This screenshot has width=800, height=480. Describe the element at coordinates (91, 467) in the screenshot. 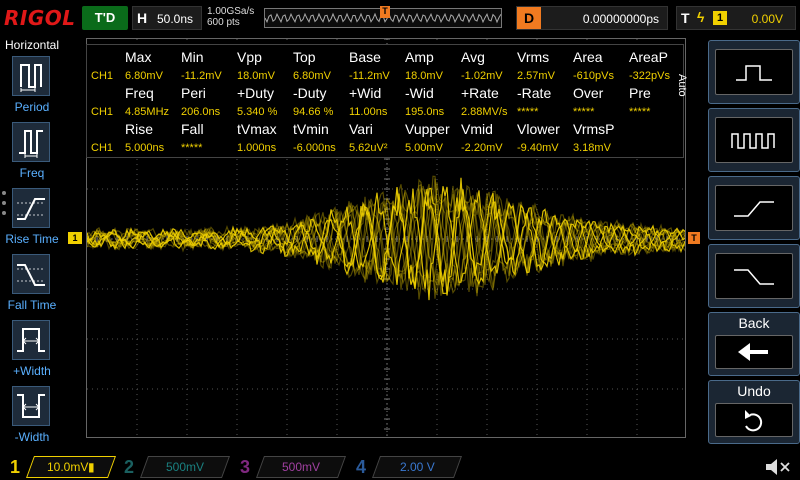

I see `battery-icon: ▮` at that location.